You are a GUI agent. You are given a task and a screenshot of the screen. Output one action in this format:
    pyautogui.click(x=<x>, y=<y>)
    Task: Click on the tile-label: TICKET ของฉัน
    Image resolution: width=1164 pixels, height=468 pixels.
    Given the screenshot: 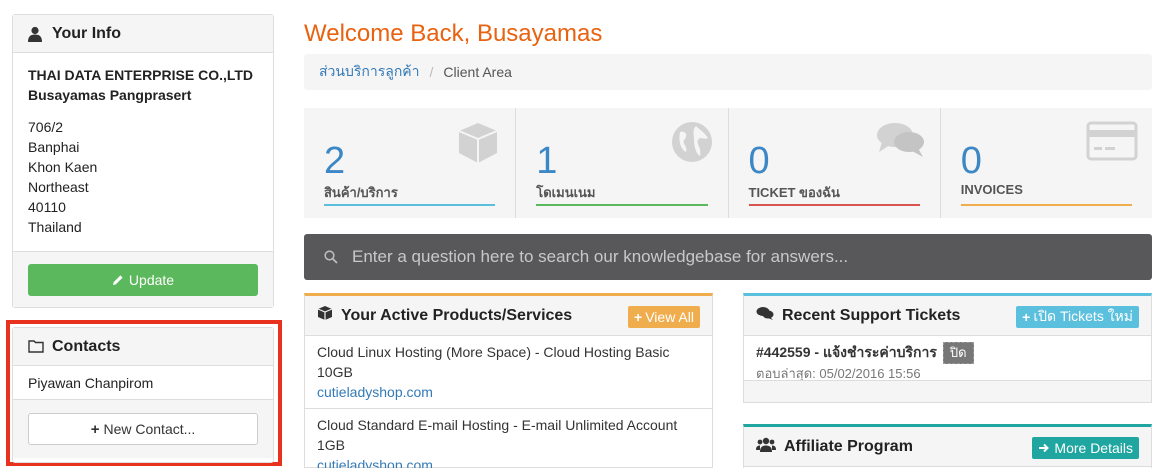 What is the action you would take?
    pyautogui.click(x=794, y=192)
    